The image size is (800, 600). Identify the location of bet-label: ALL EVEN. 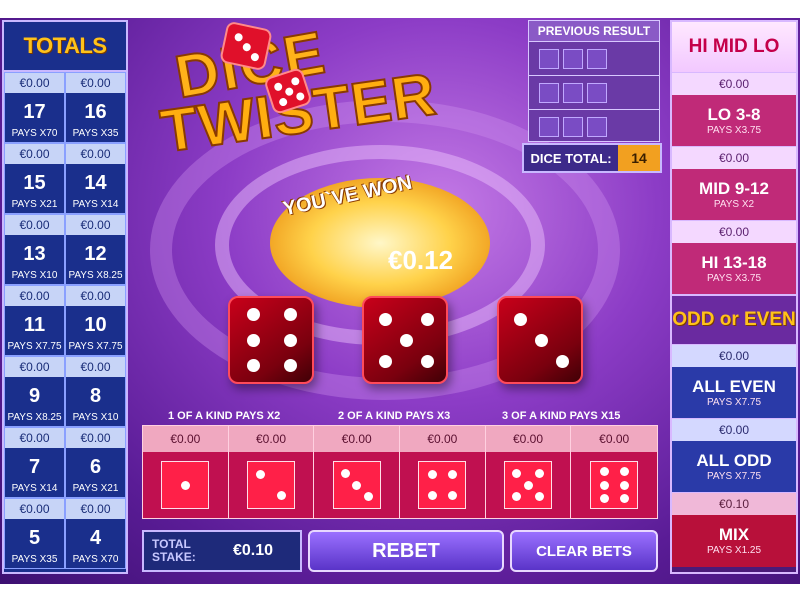
(734, 382).